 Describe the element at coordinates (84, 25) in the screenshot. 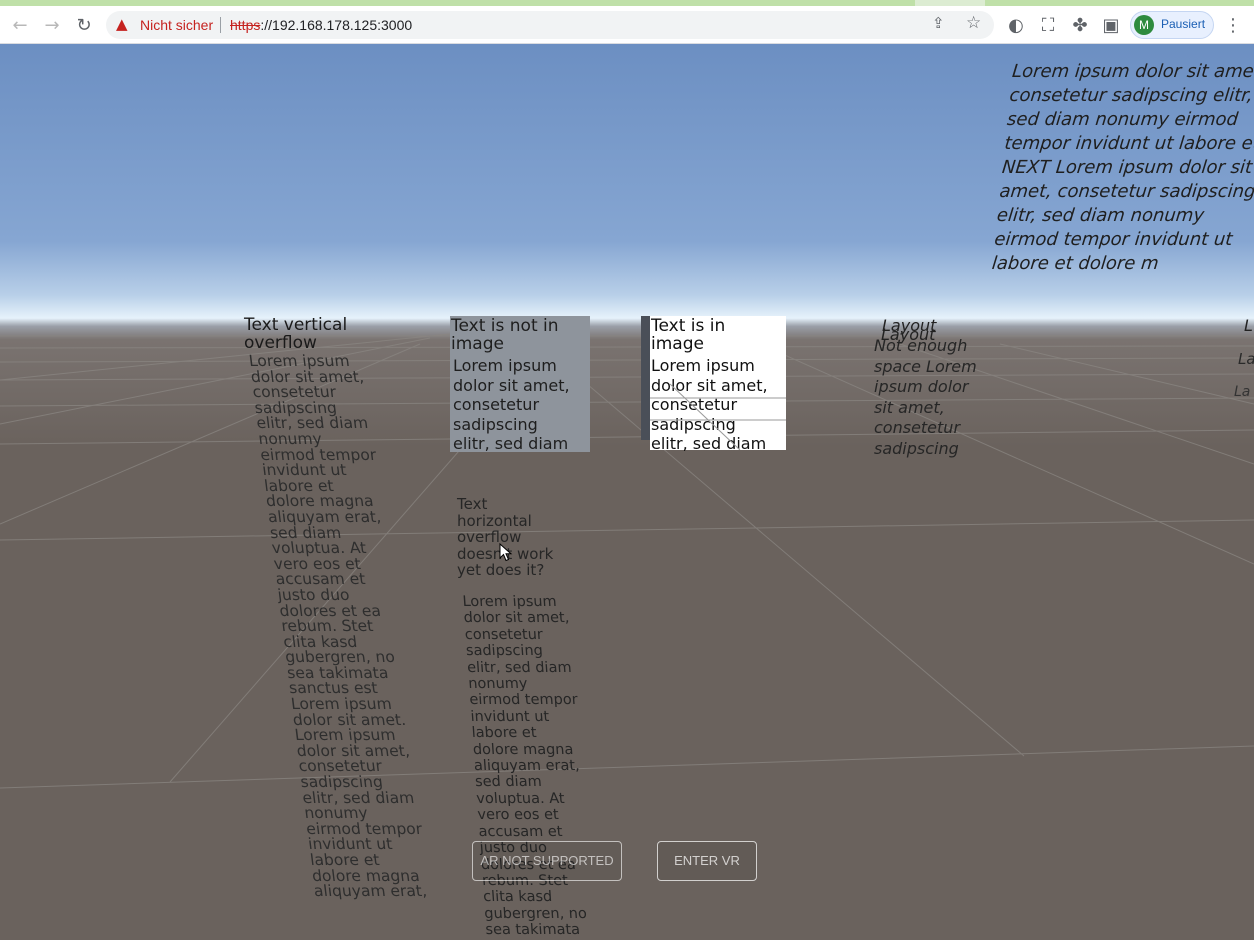

I see `reload-icon: ↻` at that location.